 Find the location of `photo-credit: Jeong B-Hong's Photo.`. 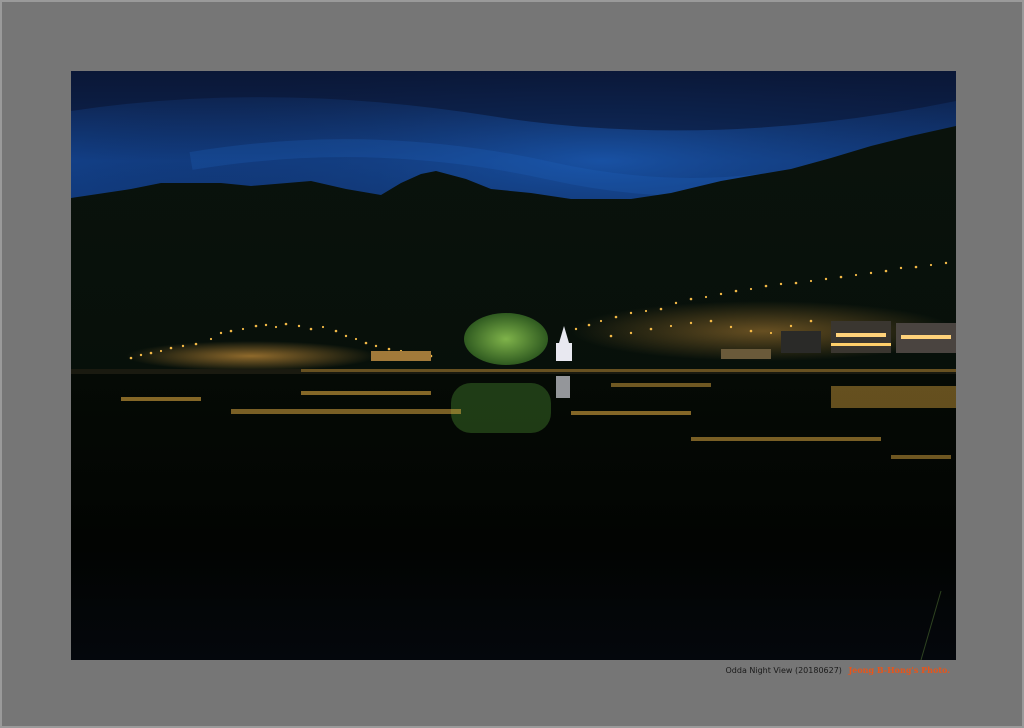

photo-credit: Jeong B-Hong's Photo. is located at coordinates (899, 670).